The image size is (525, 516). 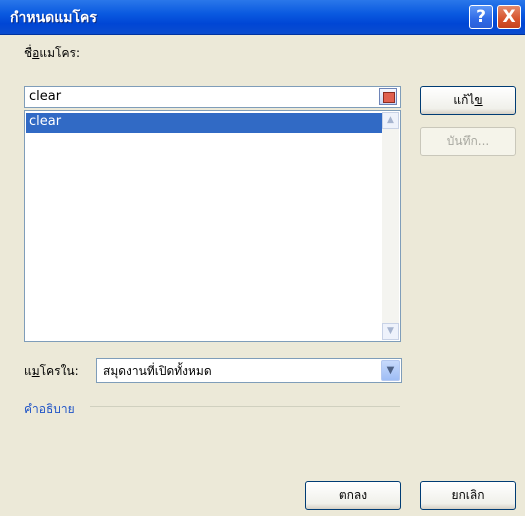 I want to click on edit-button-accelerator: ข, so click(x=478, y=100).